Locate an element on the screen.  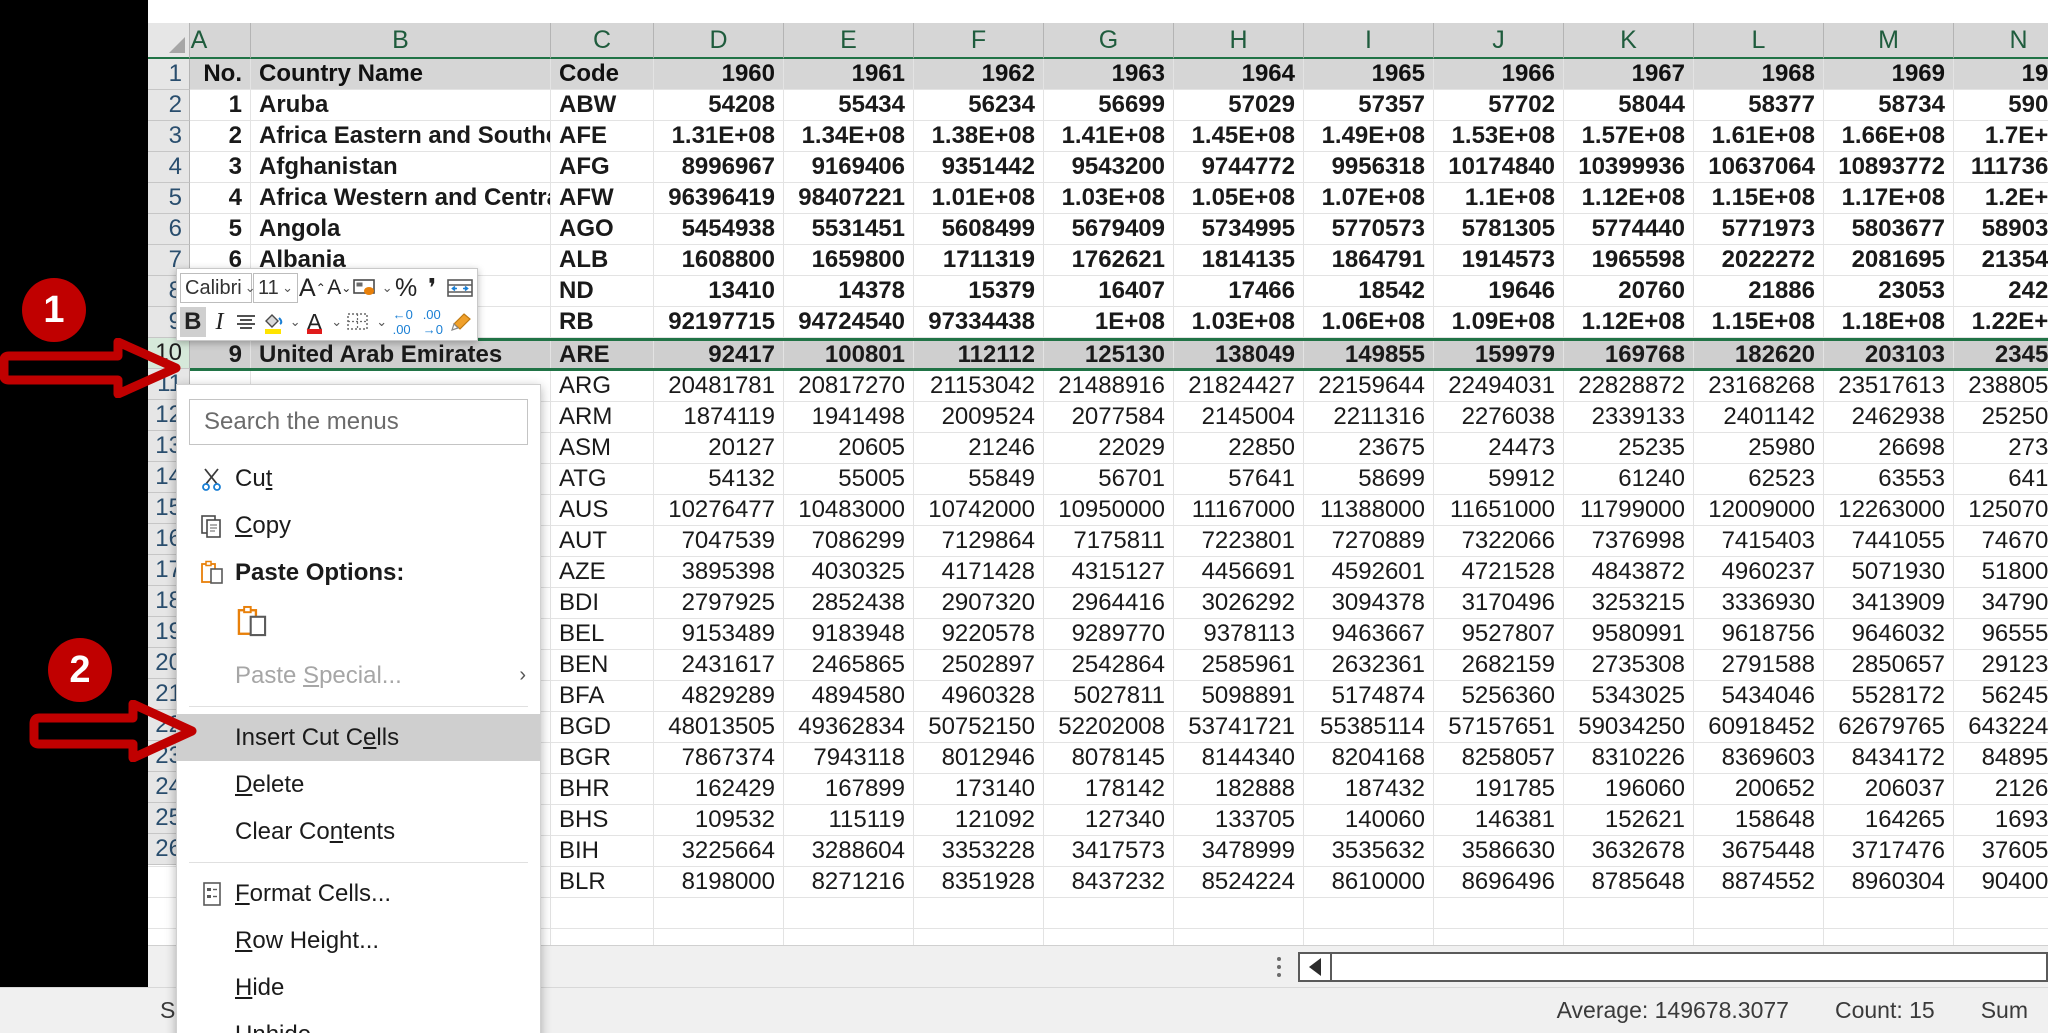
row-header-2: 2 is located at coordinates (169, 105).